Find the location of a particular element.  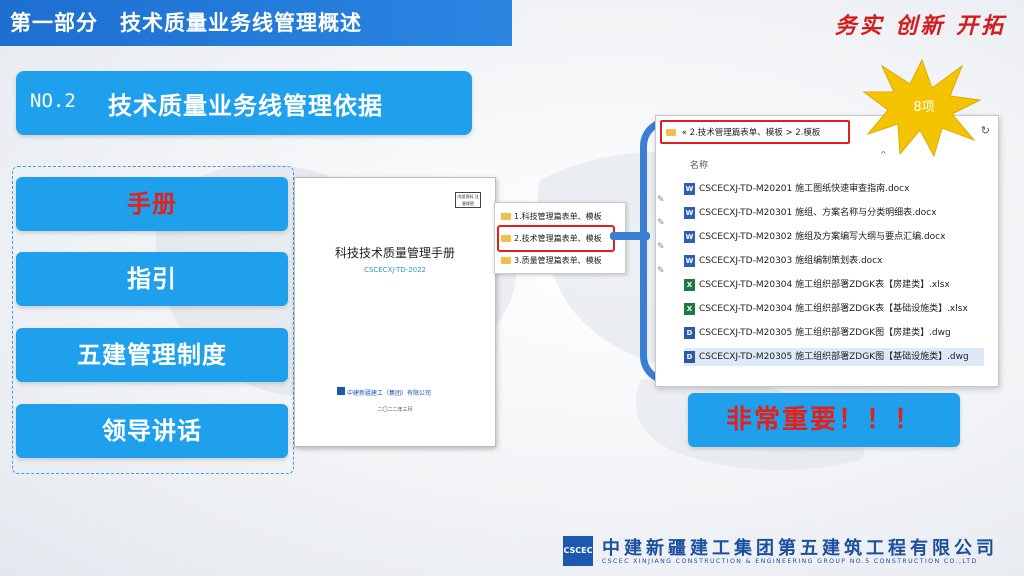

category-guideline: 指引 is located at coordinates (152, 279).